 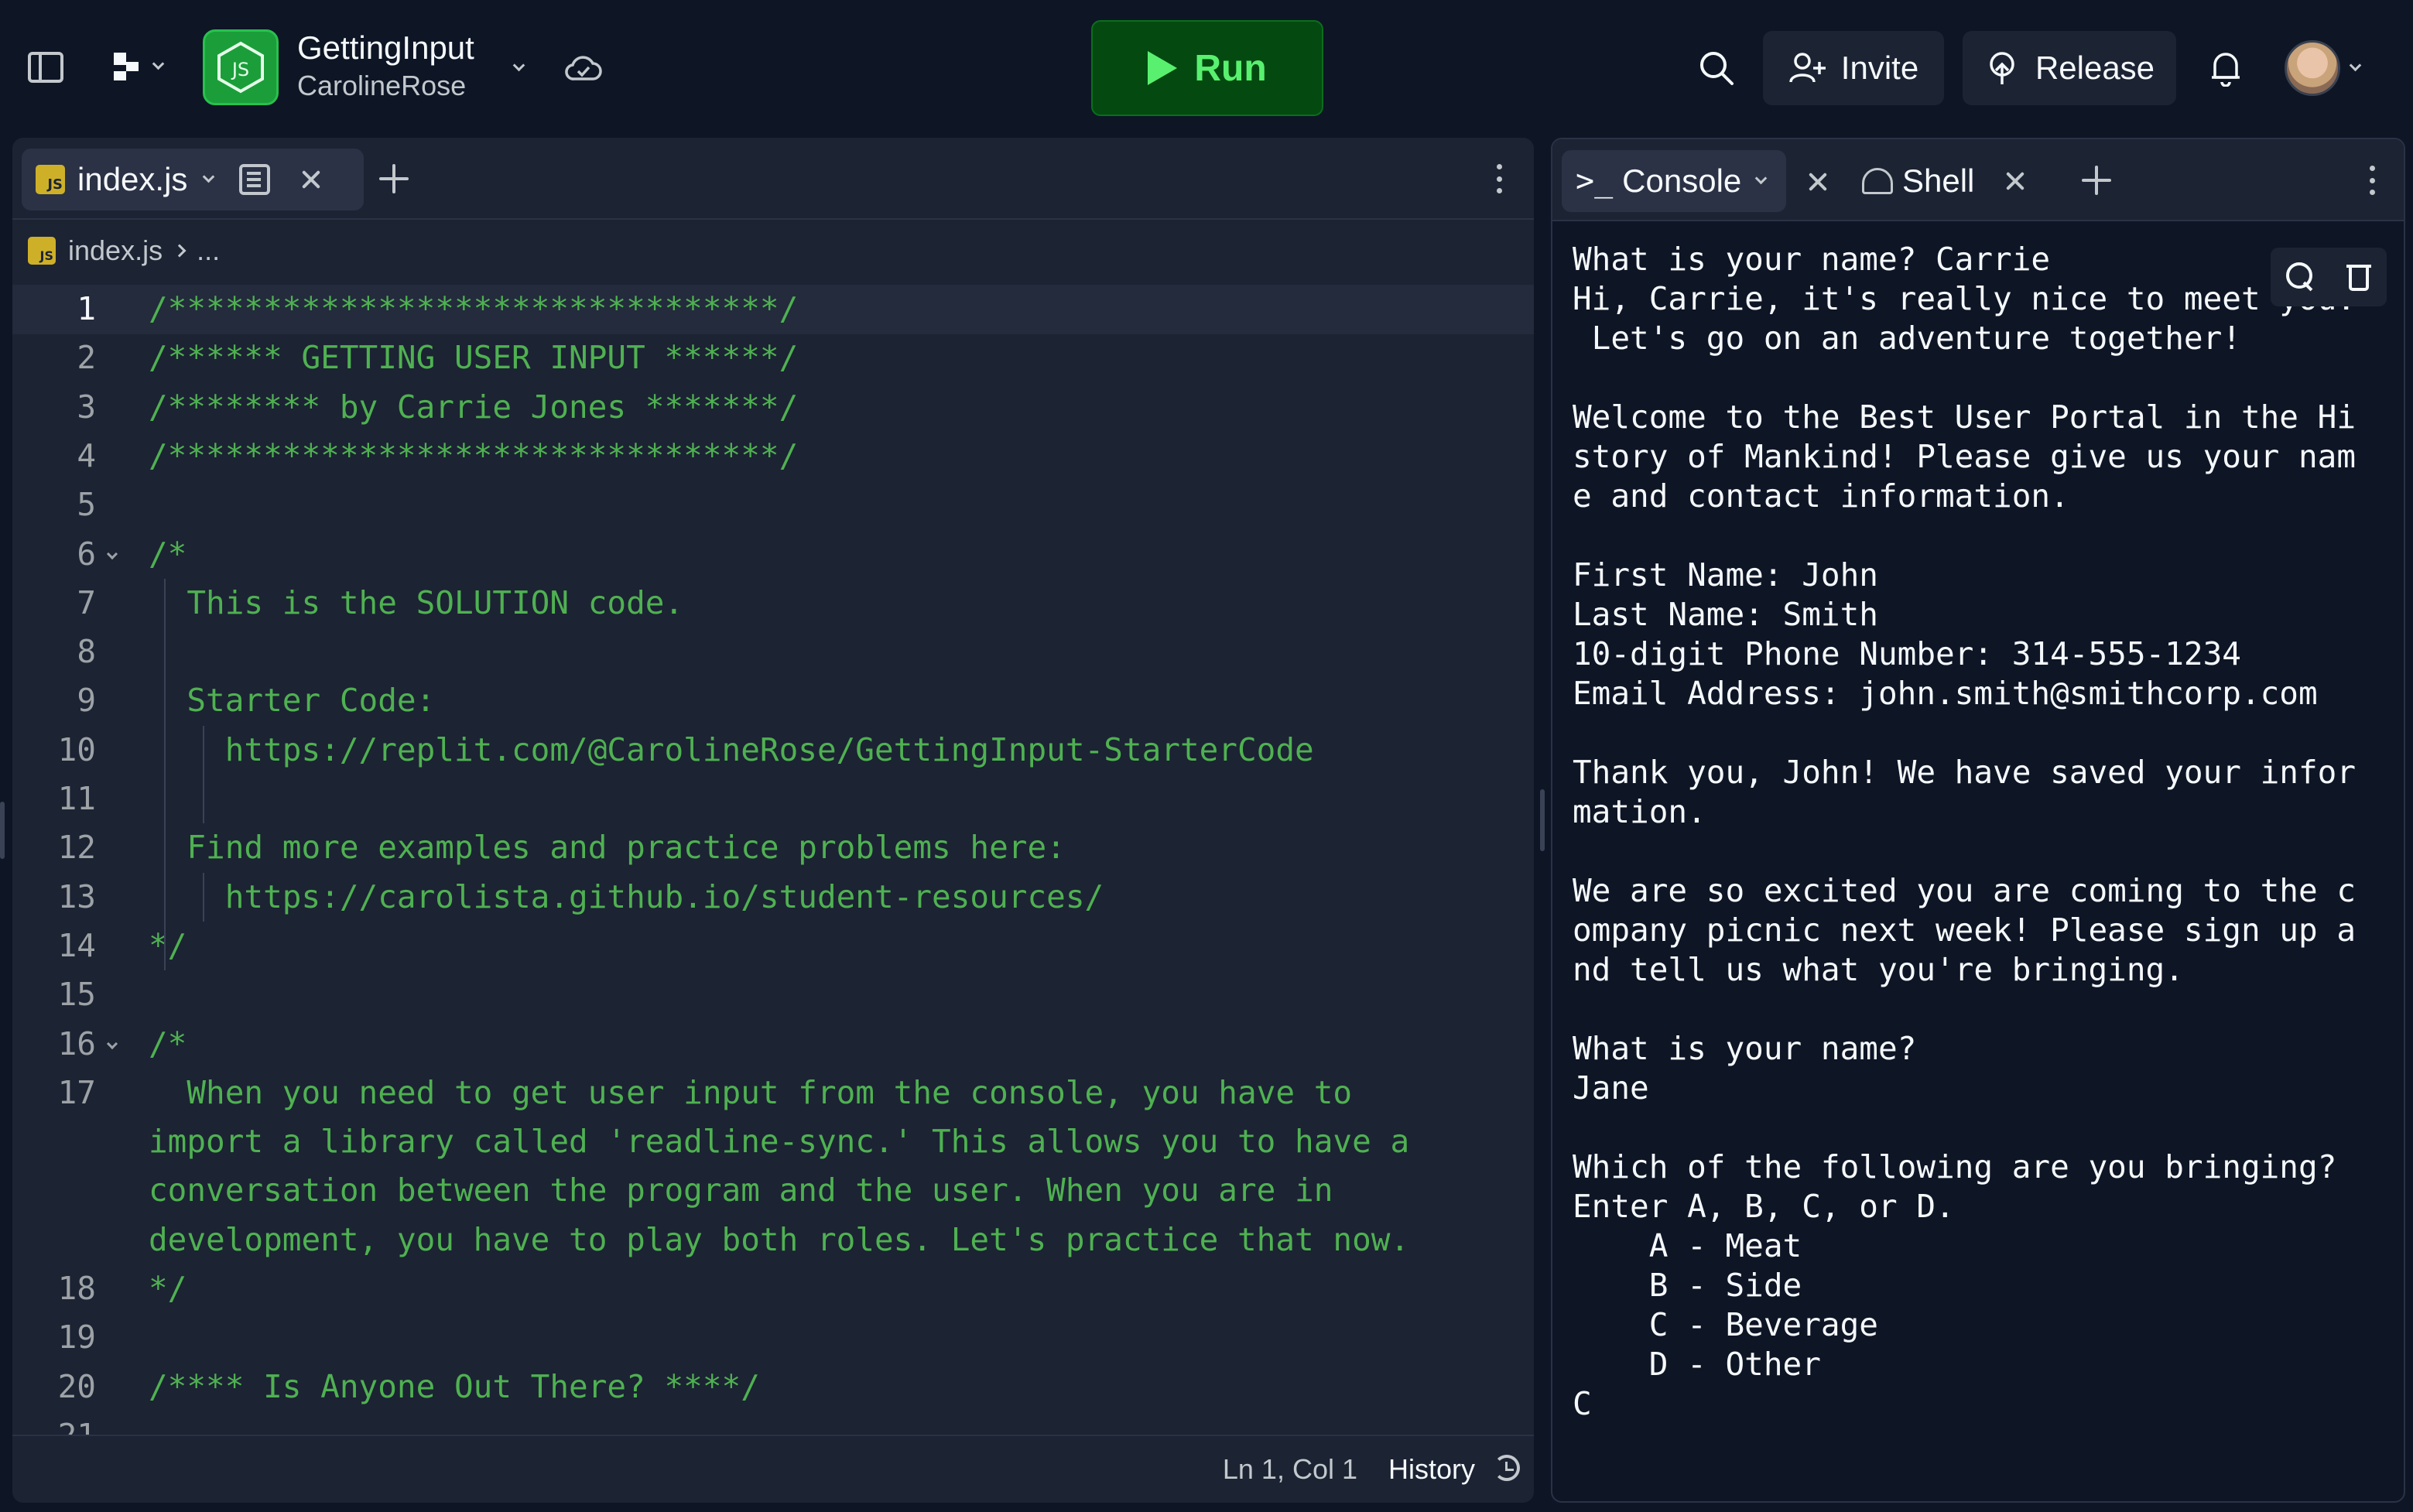 I want to click on trash-icon, so click(x=2358, y=277).